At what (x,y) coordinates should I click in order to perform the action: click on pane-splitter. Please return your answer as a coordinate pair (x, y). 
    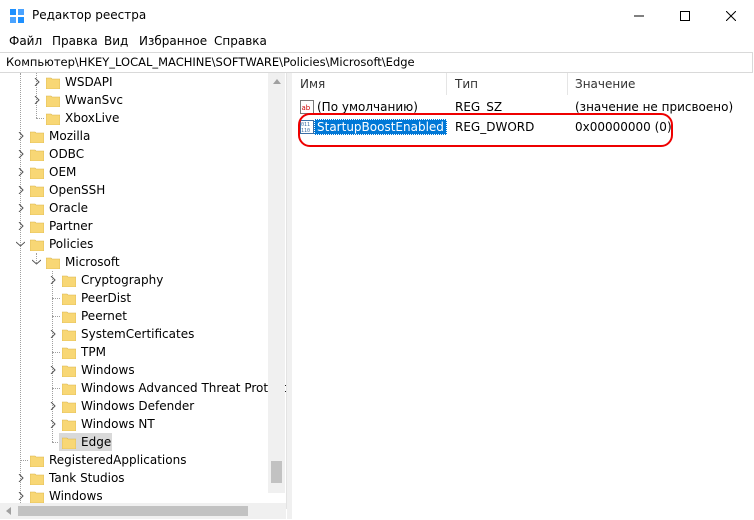
    Looking at the image, I should click on (289, 296).